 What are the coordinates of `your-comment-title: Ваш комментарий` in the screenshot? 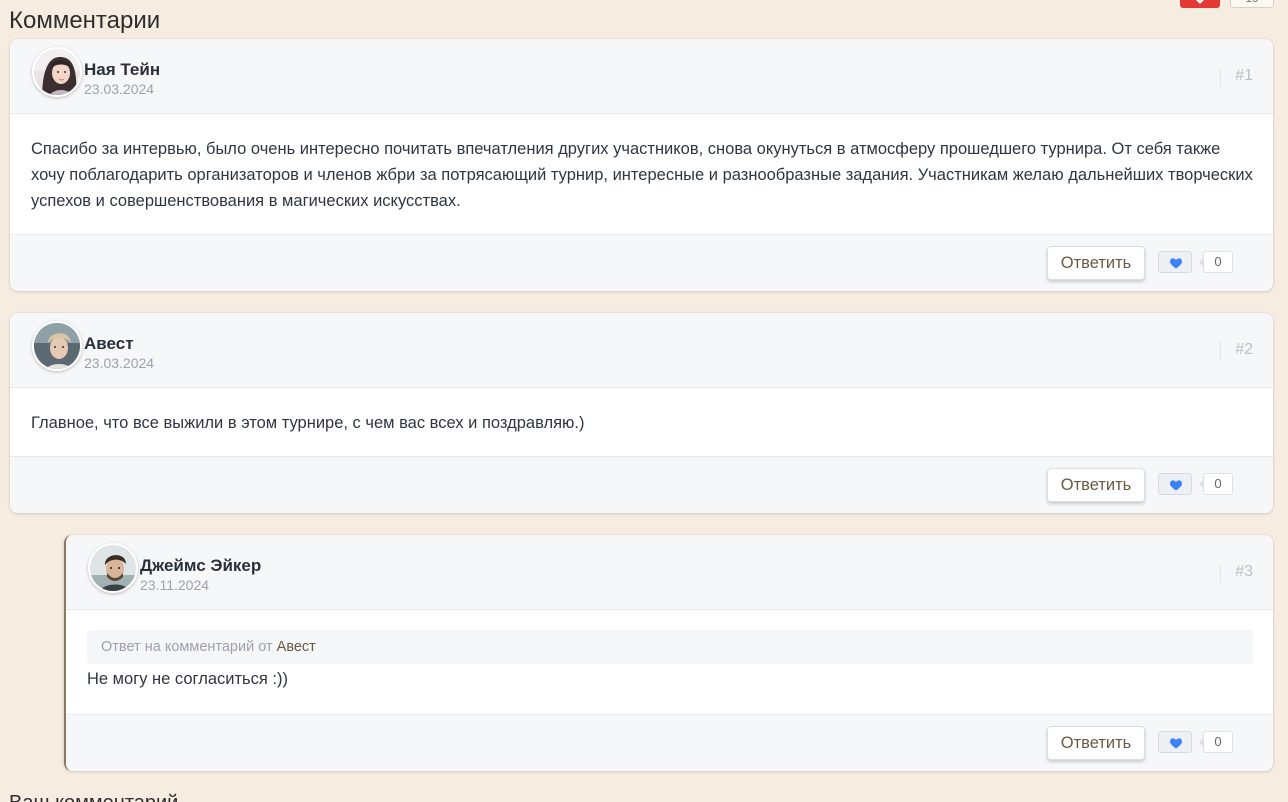 It's located at (93, 797).